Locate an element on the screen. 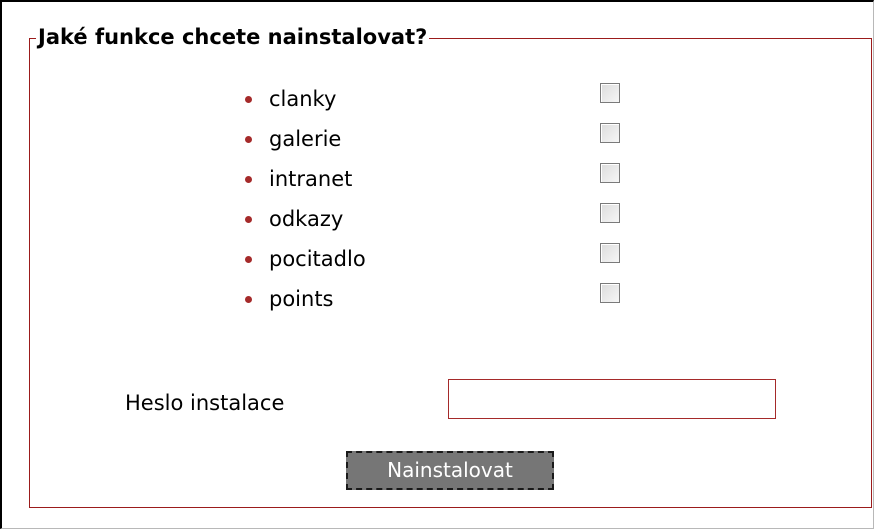 This screenshot has height=531, width=877. feature-label: intranet is located at coordinates (311, 179).